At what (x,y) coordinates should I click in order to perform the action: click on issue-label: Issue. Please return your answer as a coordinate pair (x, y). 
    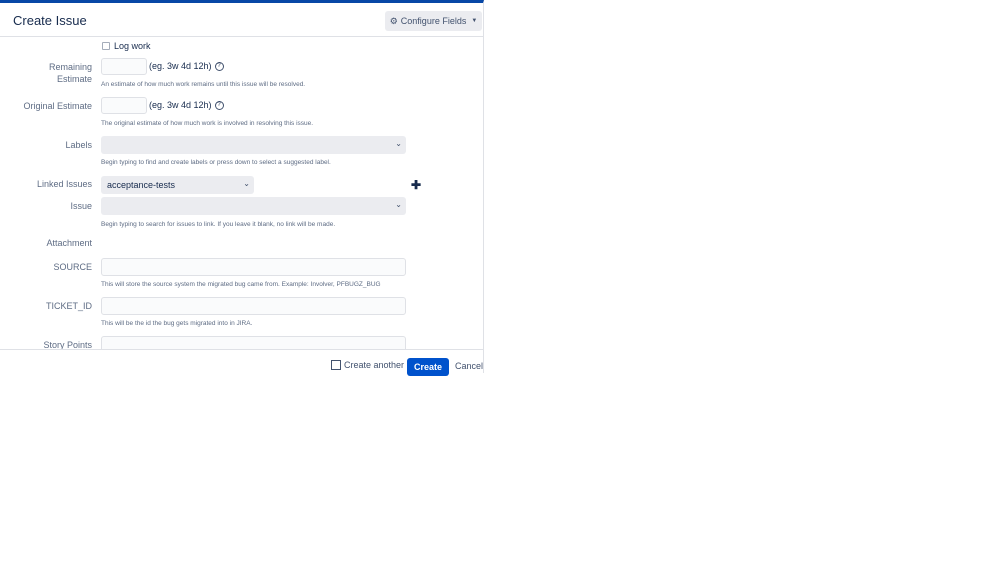
    Looking at the image, I should click on (81, 206).